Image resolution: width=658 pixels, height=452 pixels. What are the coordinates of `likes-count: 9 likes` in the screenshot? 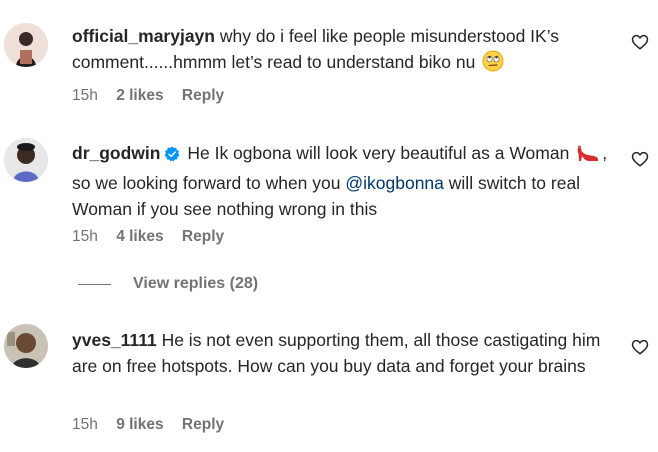 It's located at (139, 424).